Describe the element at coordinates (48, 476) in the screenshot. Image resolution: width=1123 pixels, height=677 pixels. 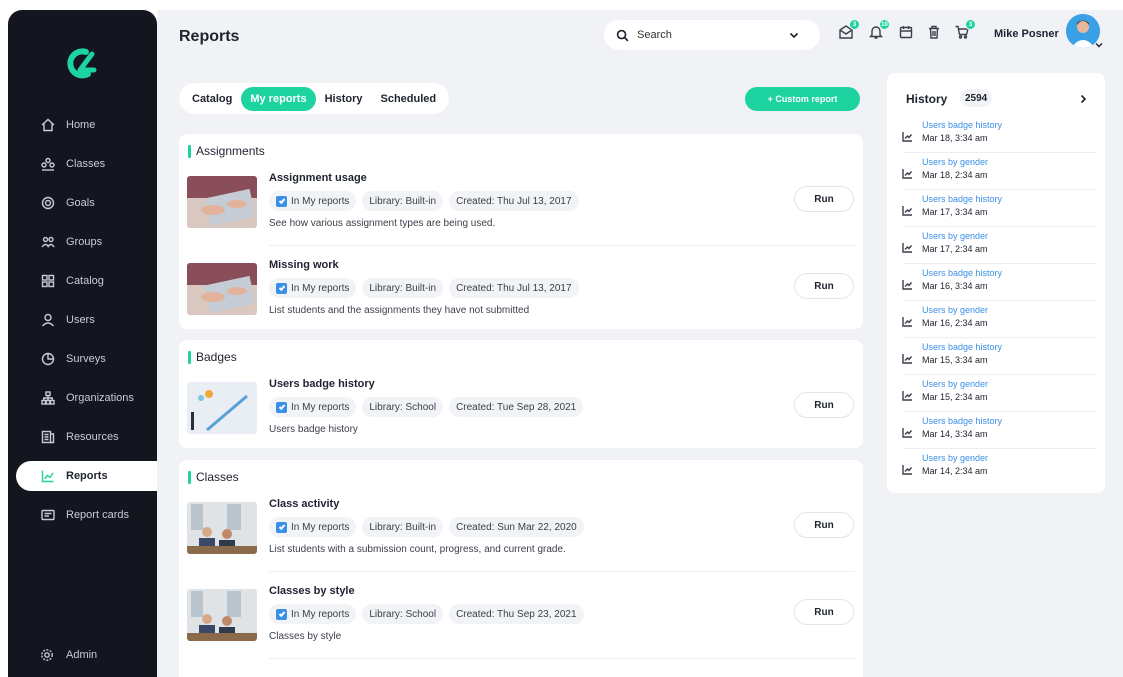
I see `reports-icon` at that location.